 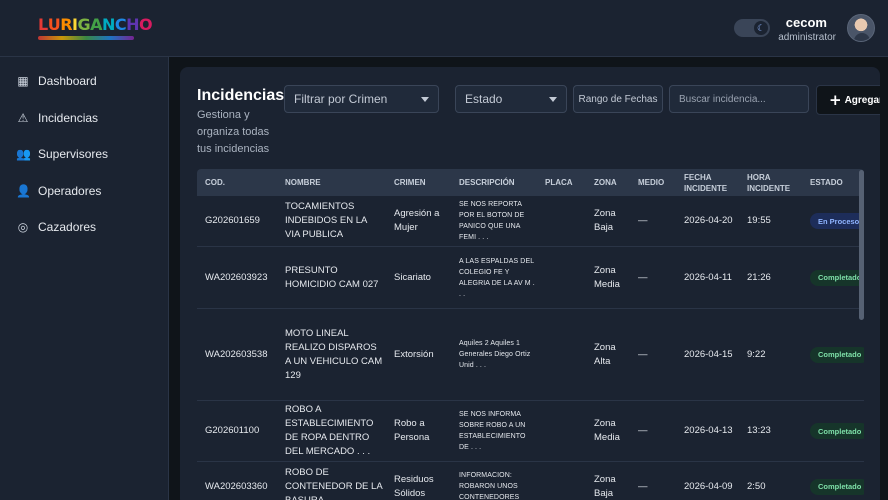 I want to click on state-filter-label: Estado, so click(x=484, y=99).